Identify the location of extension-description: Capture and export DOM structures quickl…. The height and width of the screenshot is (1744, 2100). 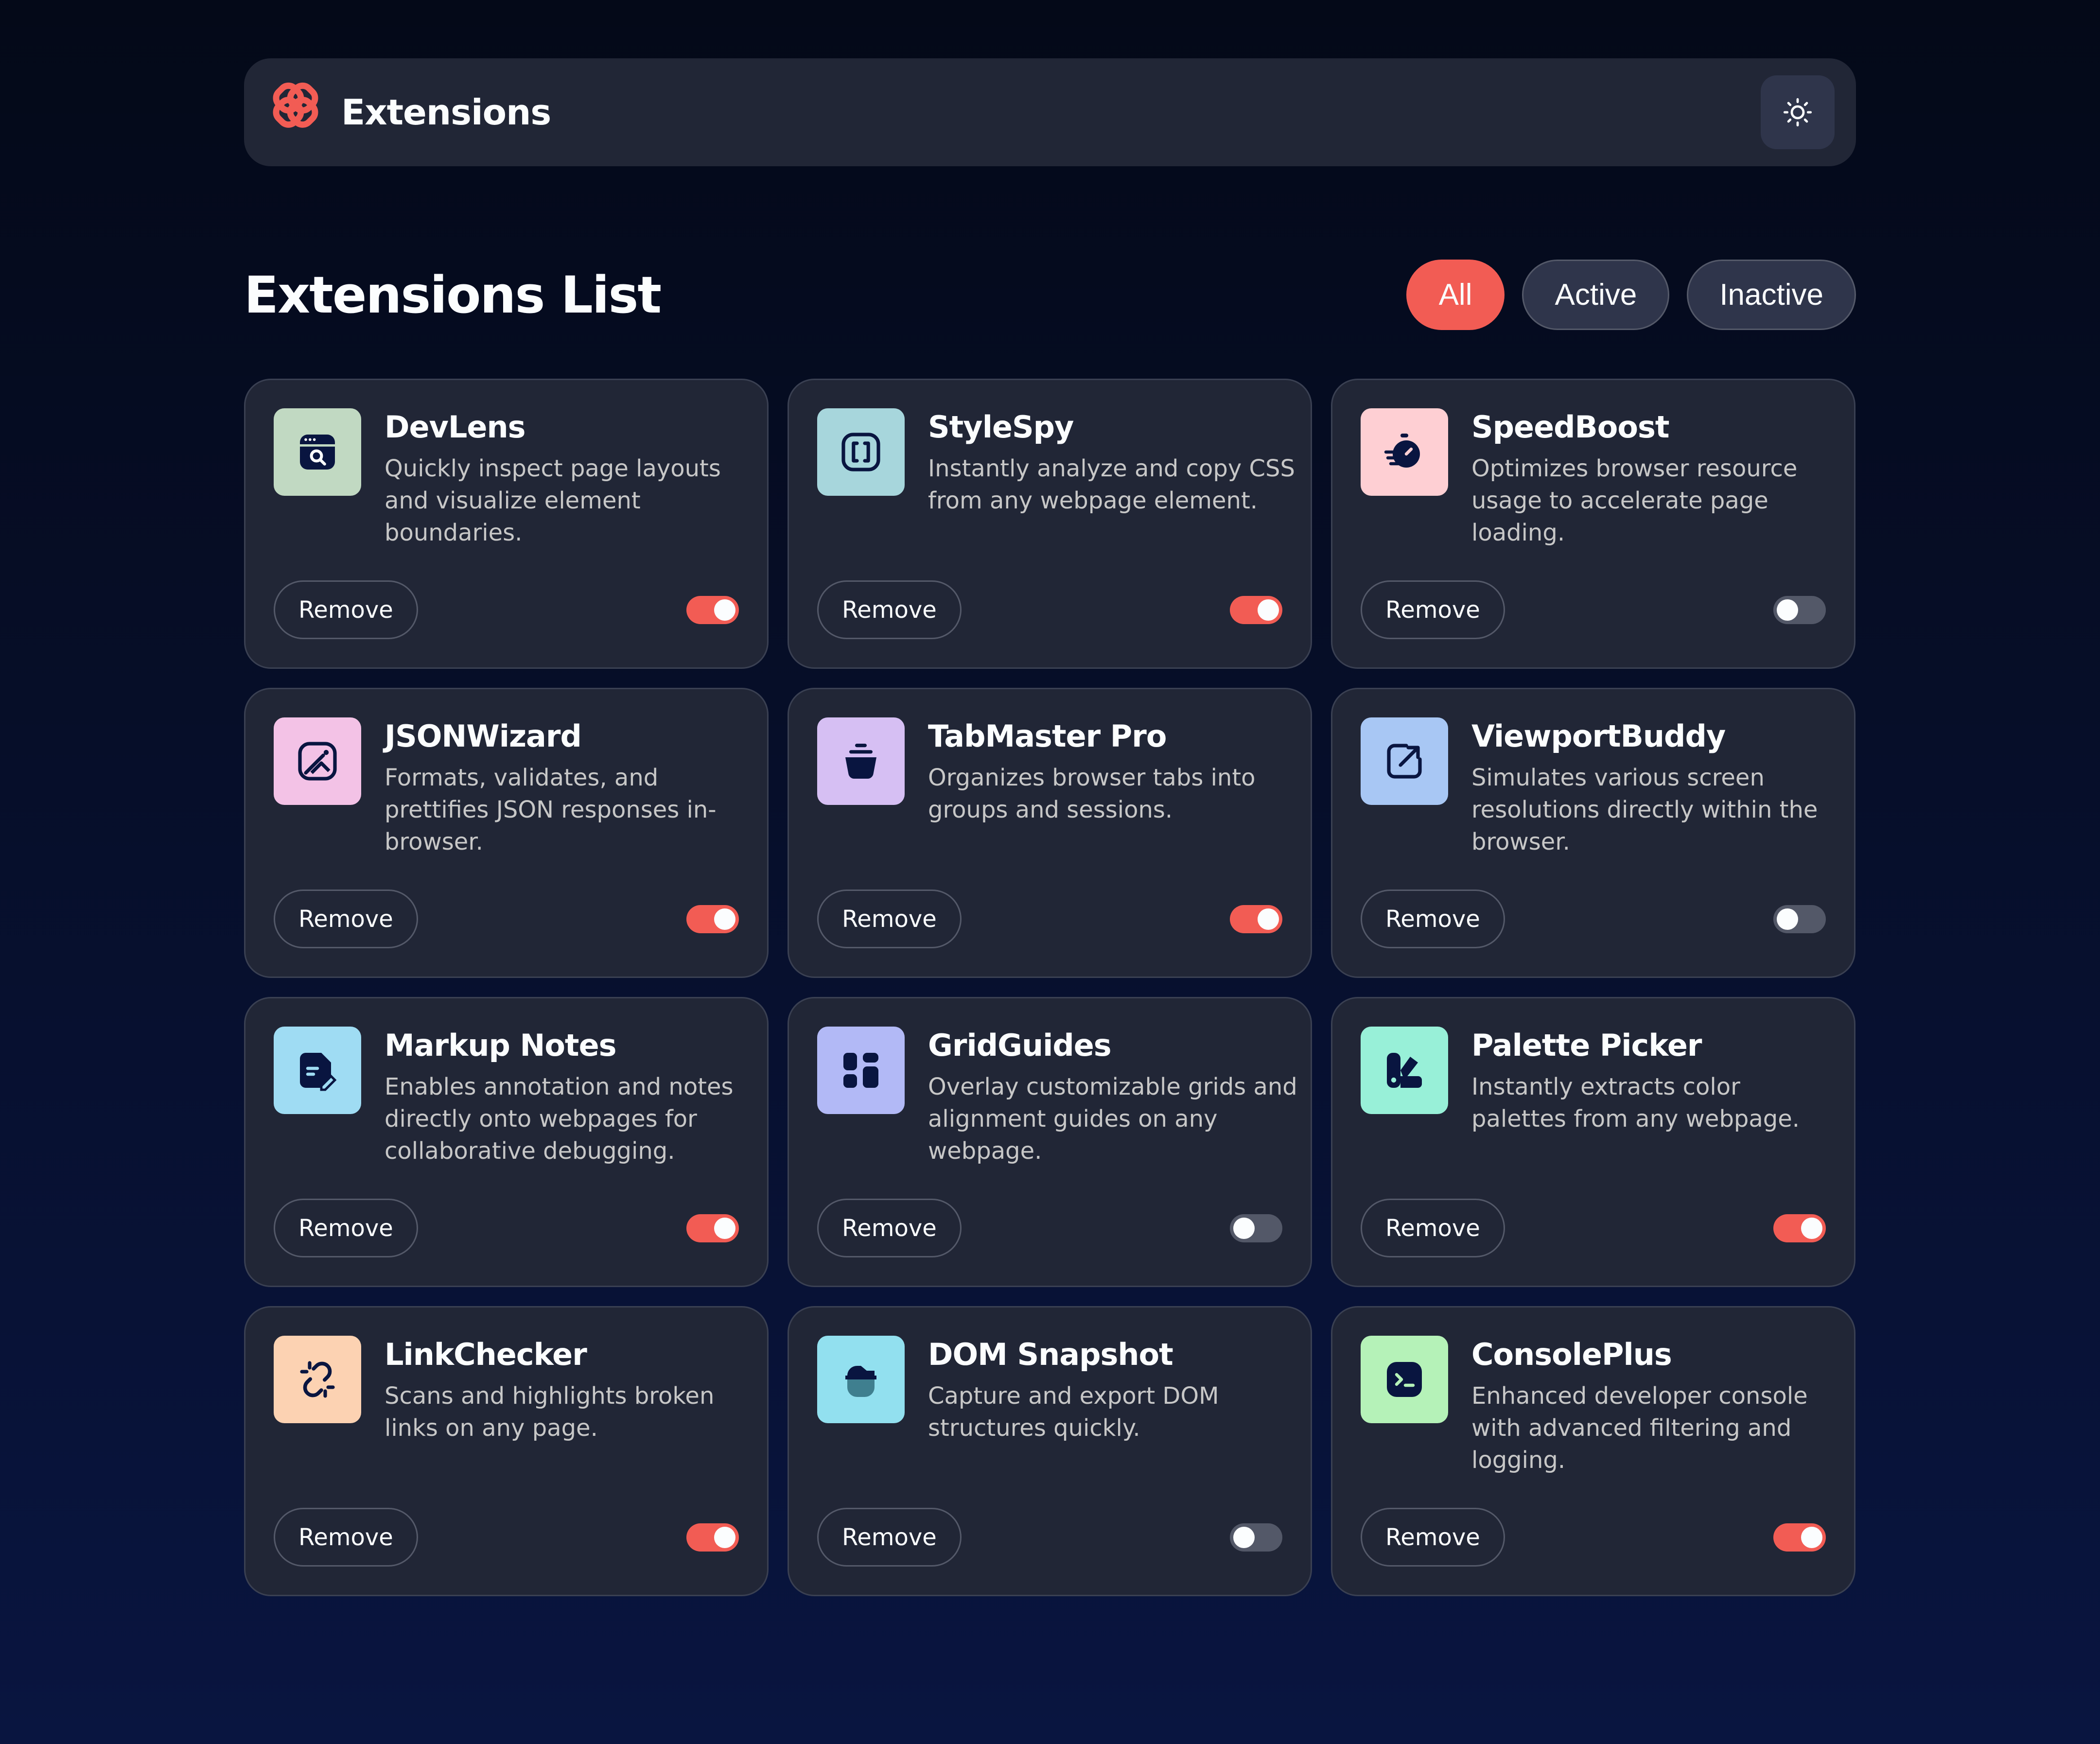
(1073, 1412).